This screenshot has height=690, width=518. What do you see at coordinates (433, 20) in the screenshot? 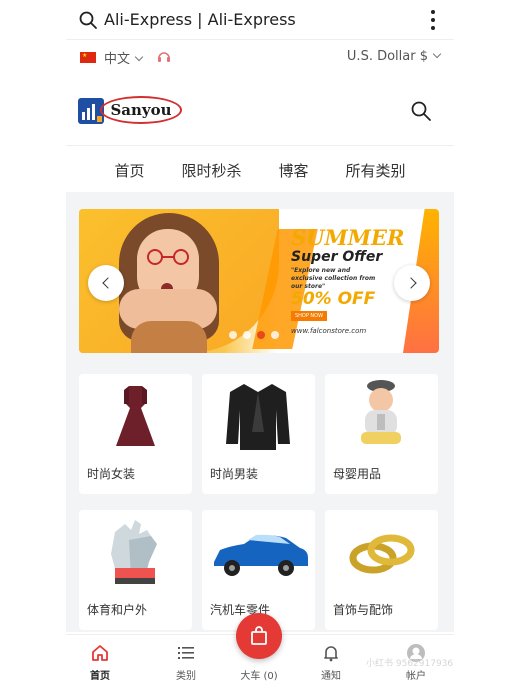
I see `more-vertical-icon` at bounding box center [433, 20].